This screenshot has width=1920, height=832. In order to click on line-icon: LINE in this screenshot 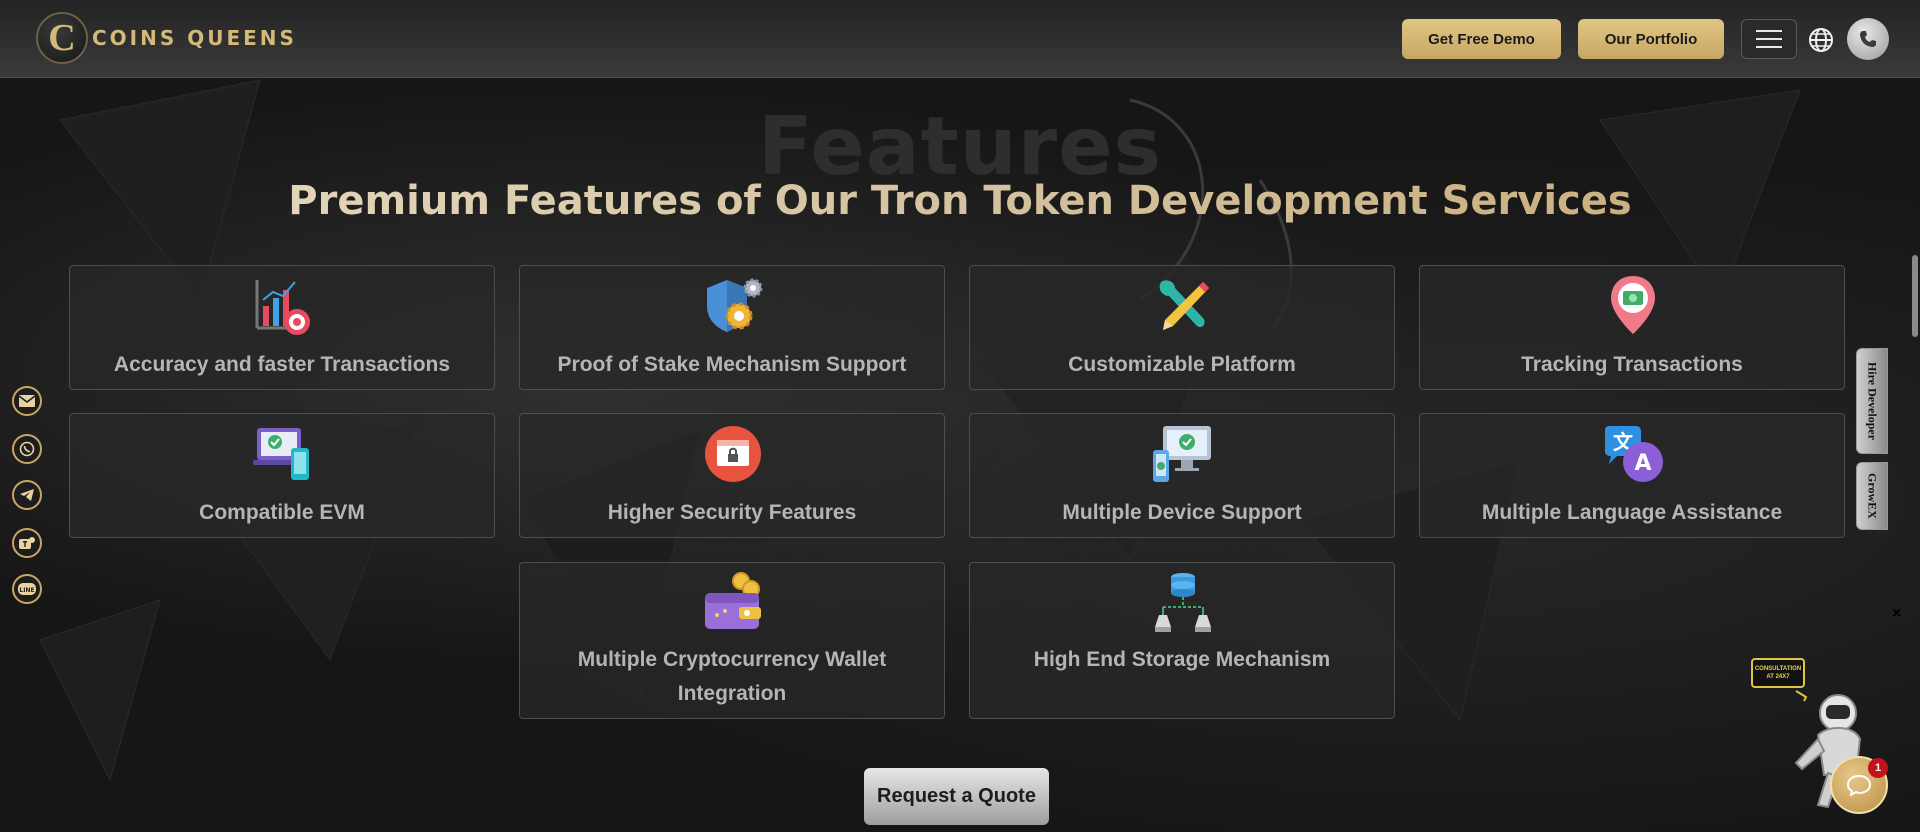, I will do `click(27, 589)`.